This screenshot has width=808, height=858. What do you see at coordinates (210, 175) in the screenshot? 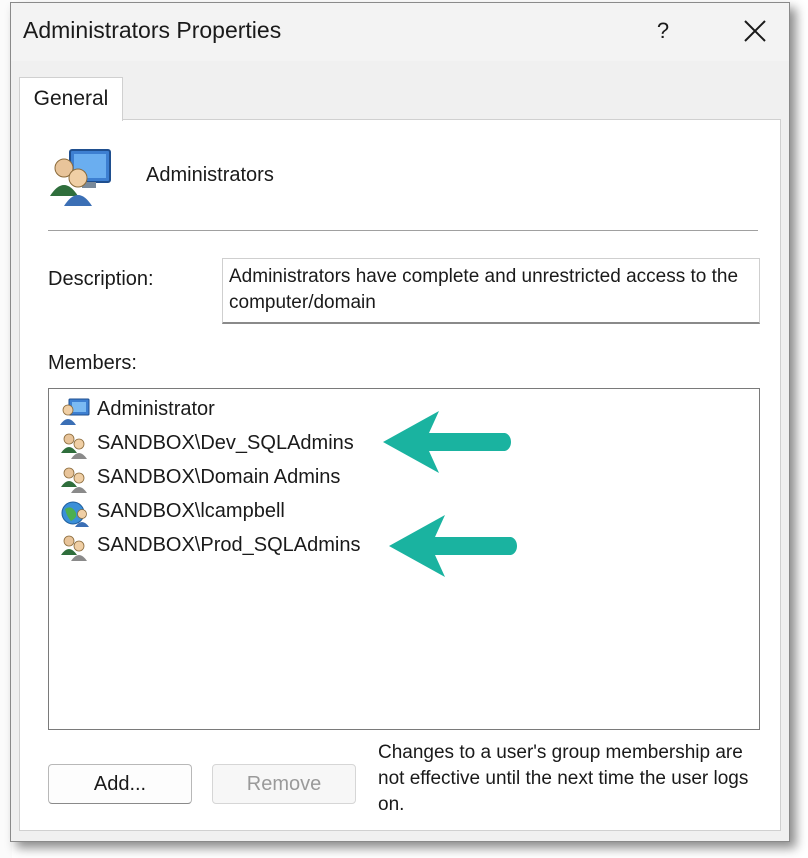
I see `group-name: Administrators` at bounding box center [210, 175].